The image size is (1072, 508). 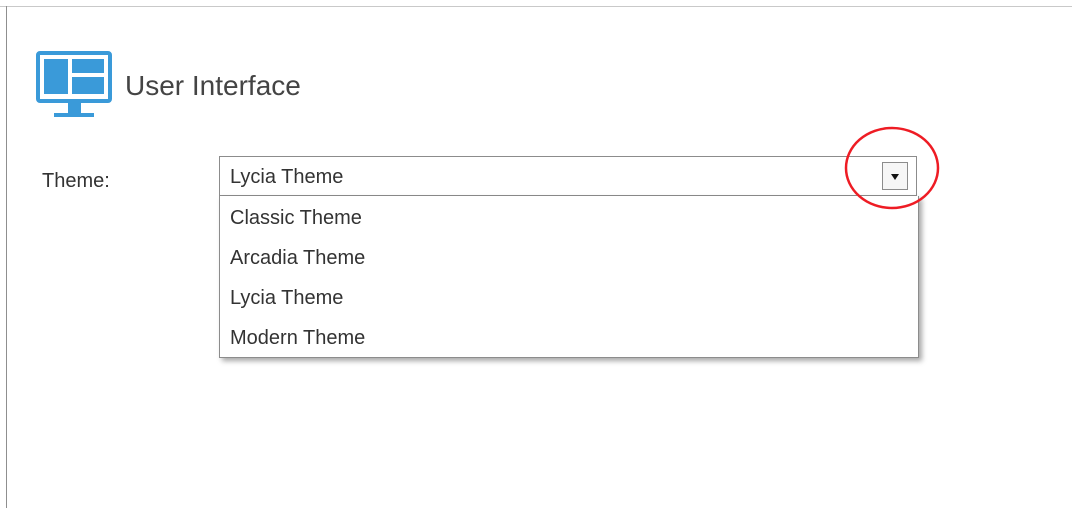 What do you see at coordinates (569, 218) in the screenshot?
I see `theme-option-classic: Classic Theme` at bounding box center [569, 218].